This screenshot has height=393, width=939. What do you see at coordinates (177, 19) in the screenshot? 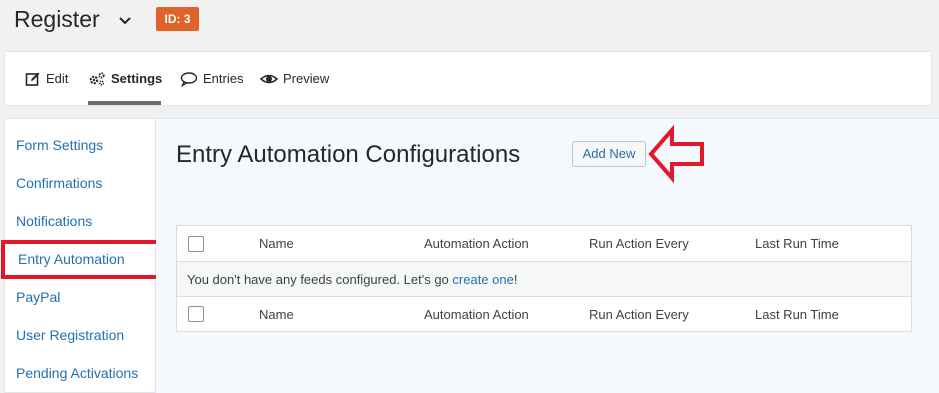
I see `form-id-badge: ID: 3` at bounding box center [177, 19].